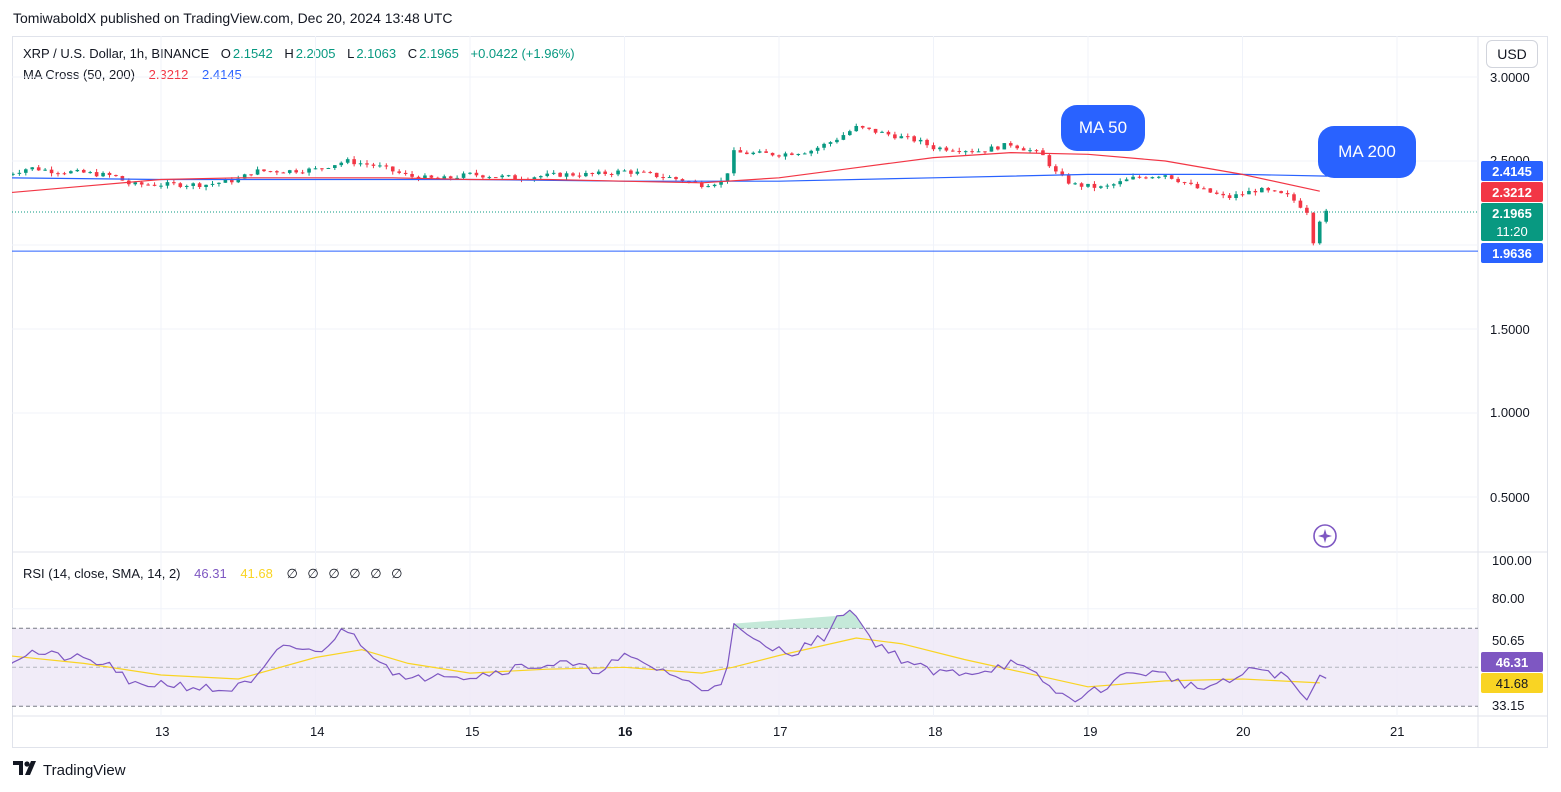  What do you see at coordinates (317, 731) in the screenshot?
I see `time-axis-label: 14` at bounding box center [317, 731].